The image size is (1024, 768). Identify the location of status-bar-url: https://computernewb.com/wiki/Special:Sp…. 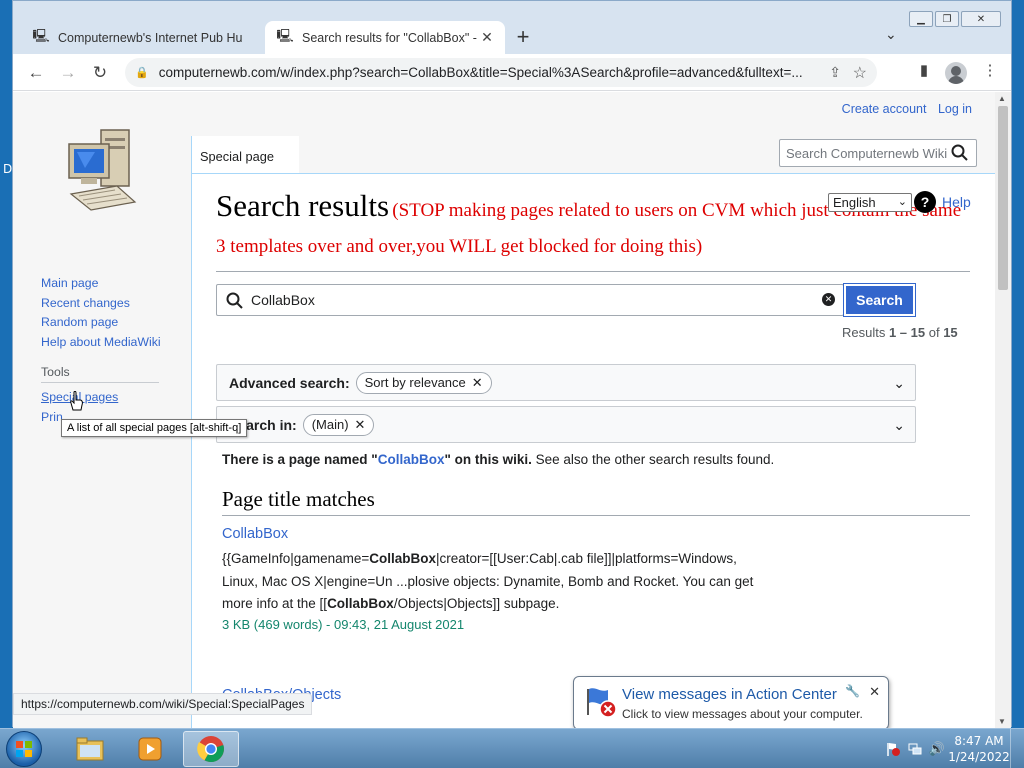
(163, 704).